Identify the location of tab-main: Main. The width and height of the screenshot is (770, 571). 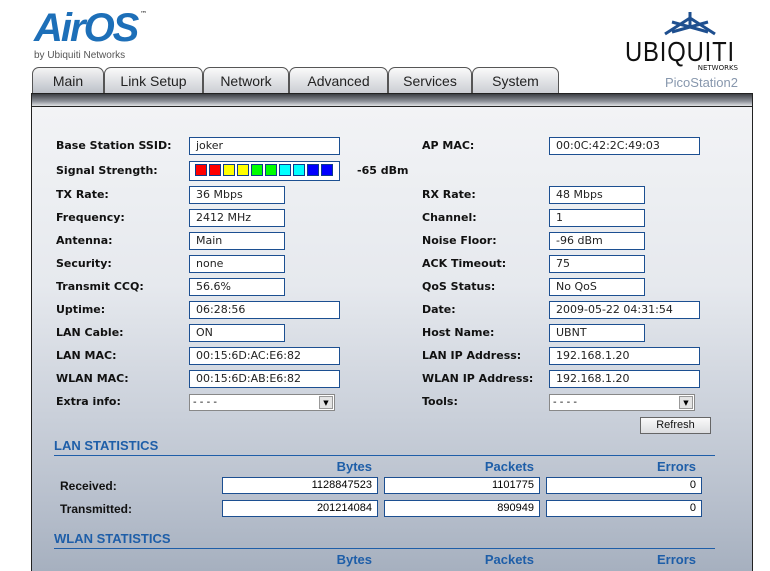
(68, 81).